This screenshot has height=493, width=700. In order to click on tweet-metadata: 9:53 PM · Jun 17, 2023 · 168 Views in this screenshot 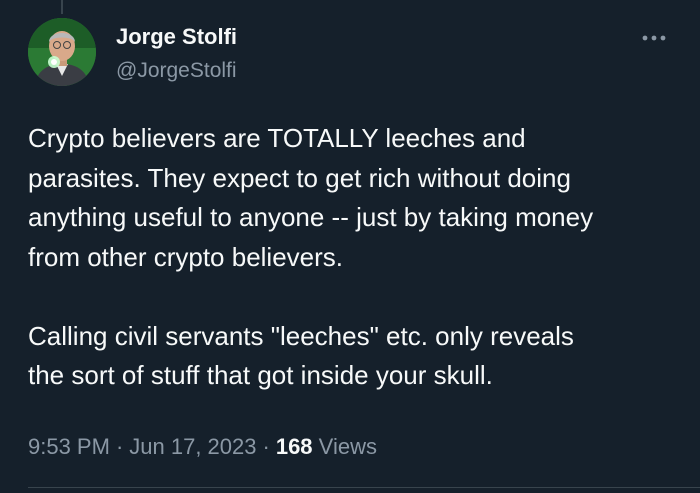, I will do `click(202, 447)`.